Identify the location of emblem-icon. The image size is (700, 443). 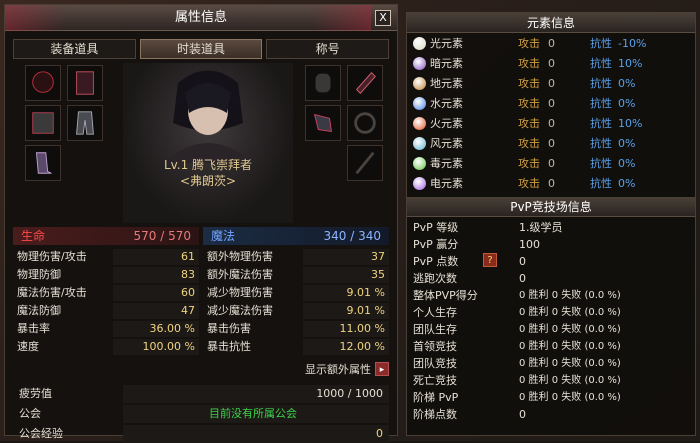
(365, 123).